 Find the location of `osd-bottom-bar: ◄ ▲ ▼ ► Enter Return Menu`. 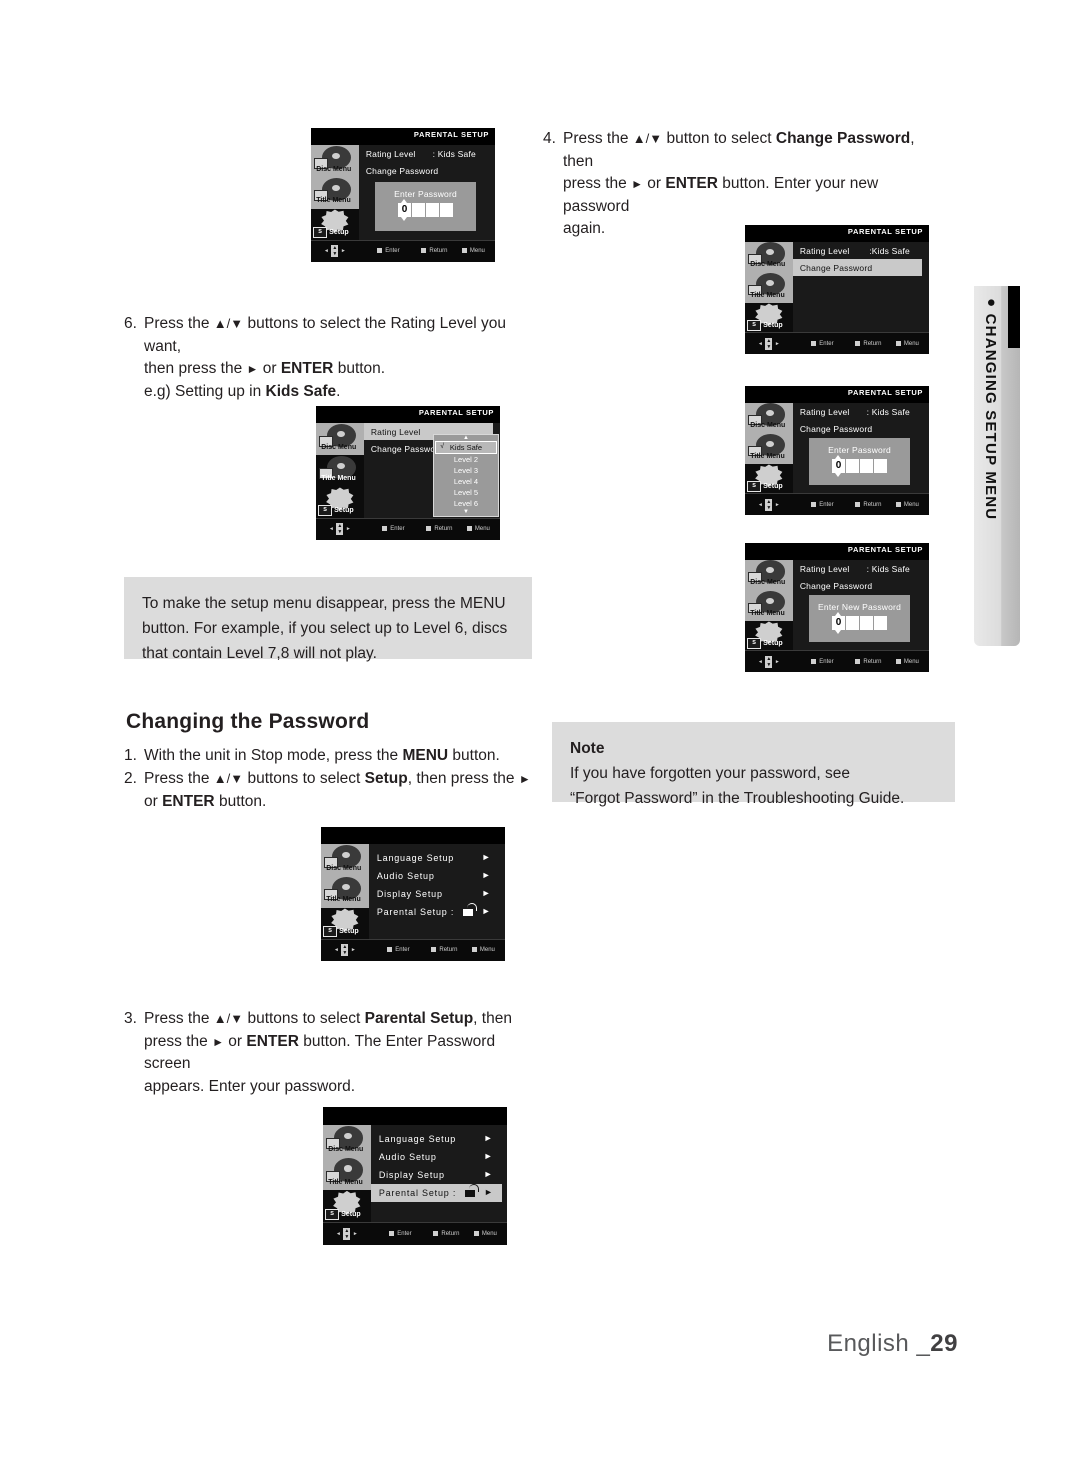

osd-bottom-bar: ◄ ▲ ▼ ► Enter Return Menu is located at coordinates (837, 661).